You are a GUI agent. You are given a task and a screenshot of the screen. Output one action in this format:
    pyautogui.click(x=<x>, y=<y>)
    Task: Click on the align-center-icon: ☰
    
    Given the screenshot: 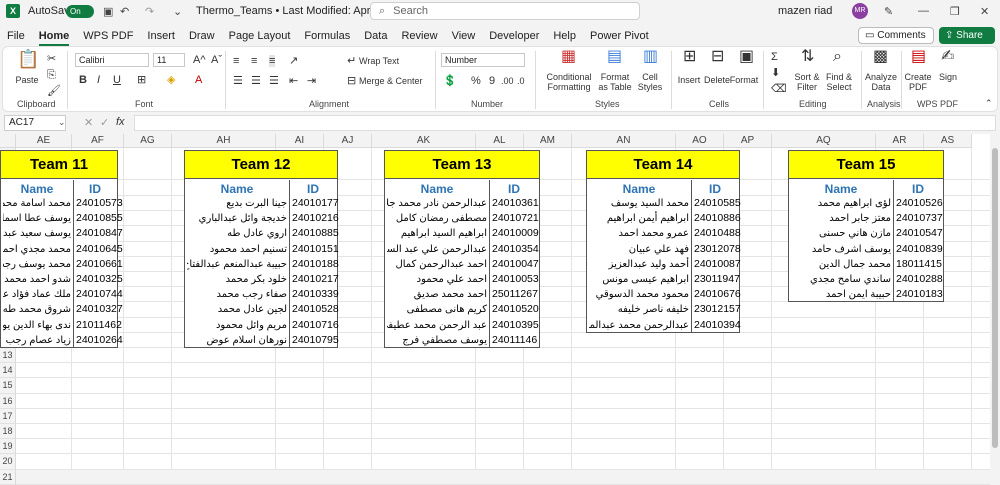 What is the action you would take?
    pyautogui.click(x=256, y=81)
    